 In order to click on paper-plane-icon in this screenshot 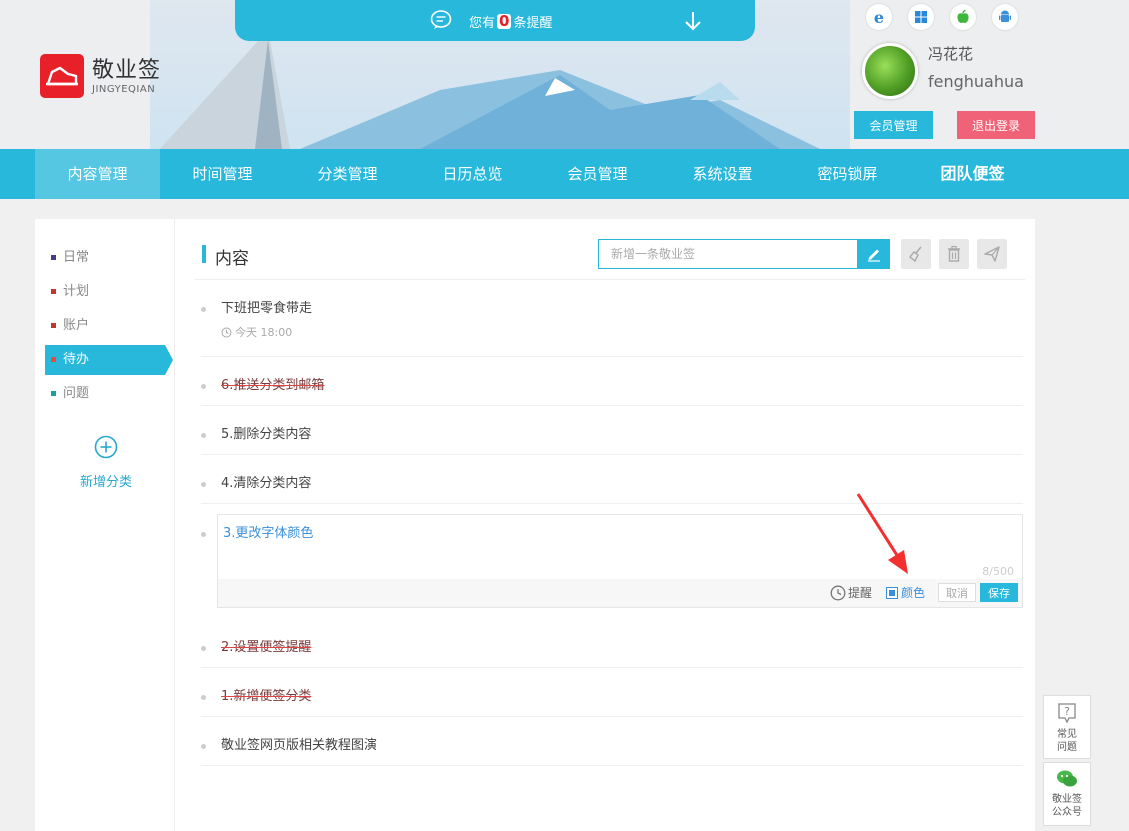, I will do `click(992, 254)`.